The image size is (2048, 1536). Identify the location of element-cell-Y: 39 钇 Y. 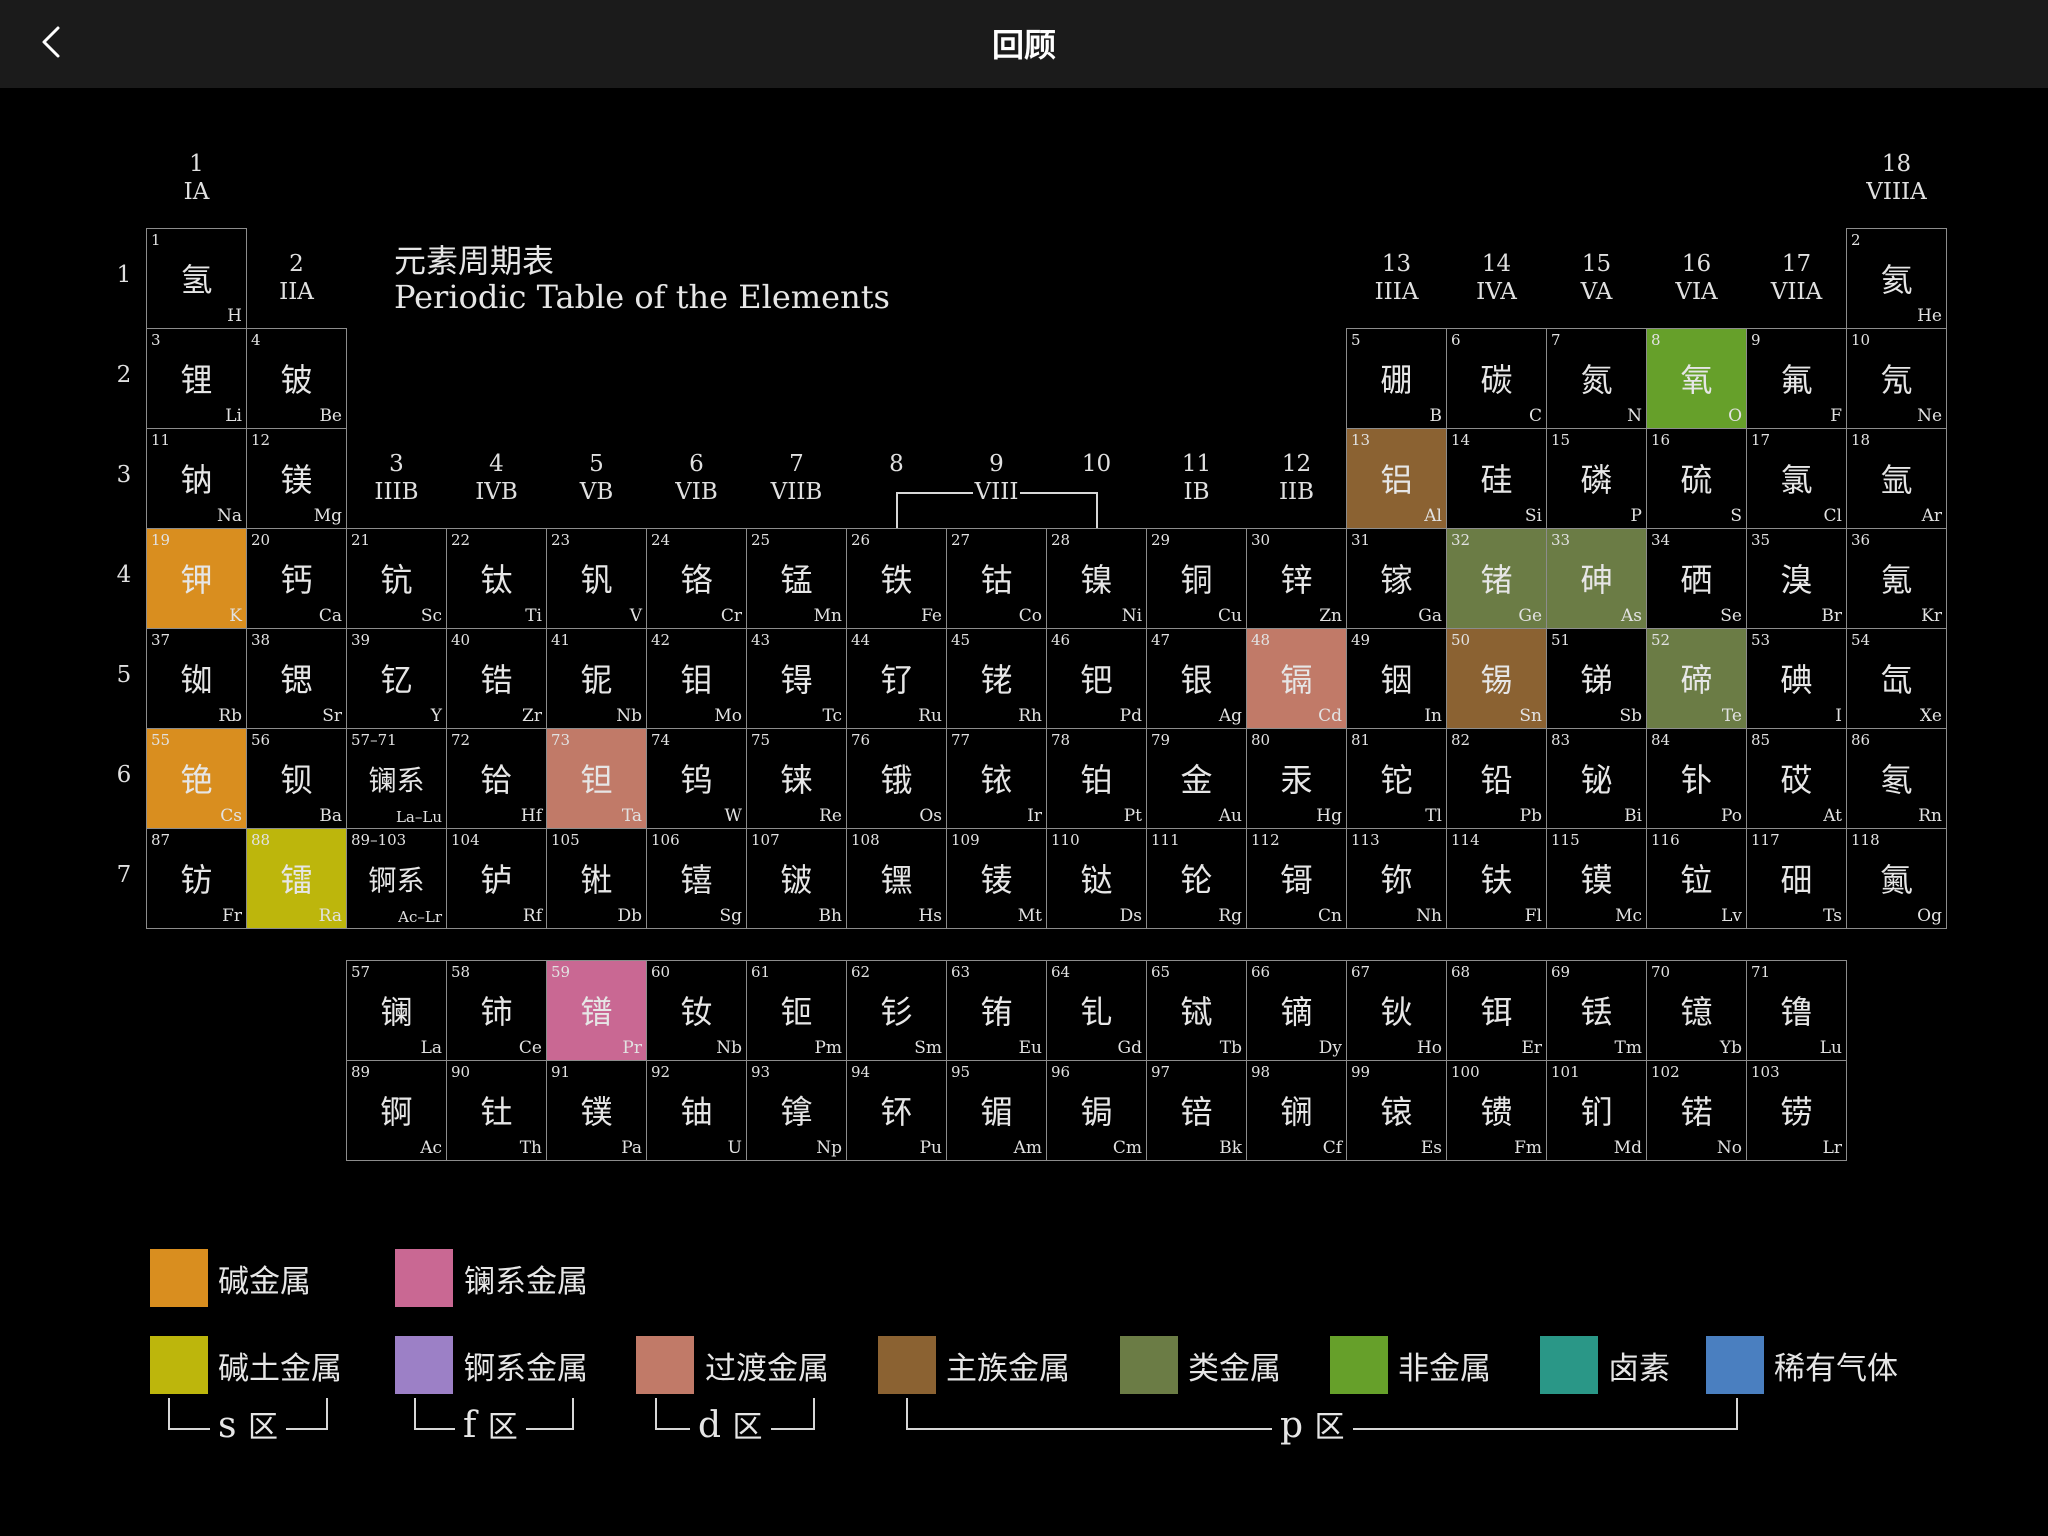
(396, 678).